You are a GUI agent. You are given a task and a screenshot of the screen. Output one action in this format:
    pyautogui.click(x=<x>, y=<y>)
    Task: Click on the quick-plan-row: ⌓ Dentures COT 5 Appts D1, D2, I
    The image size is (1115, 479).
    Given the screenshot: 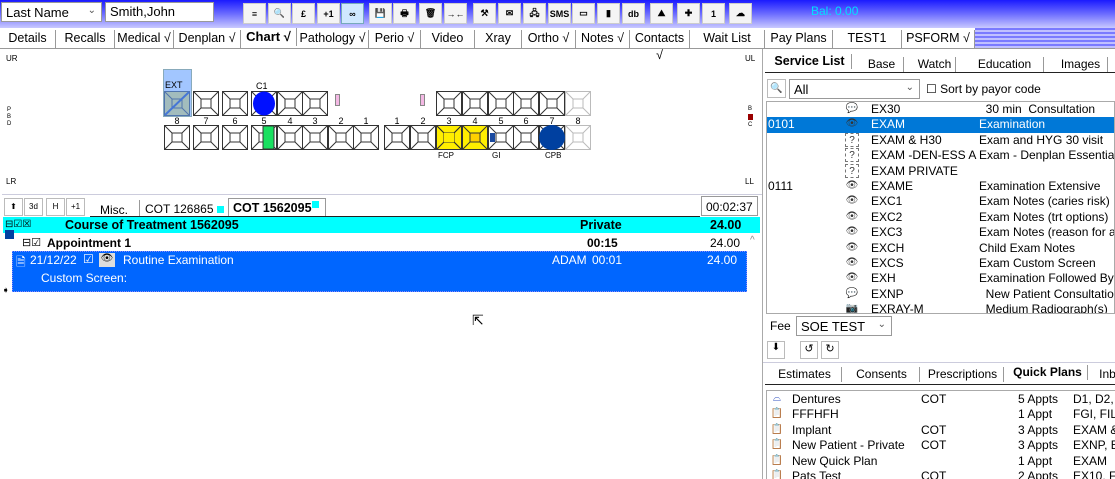 What is the action you would take?
    pyautogui.click(x=941, y=399)
    